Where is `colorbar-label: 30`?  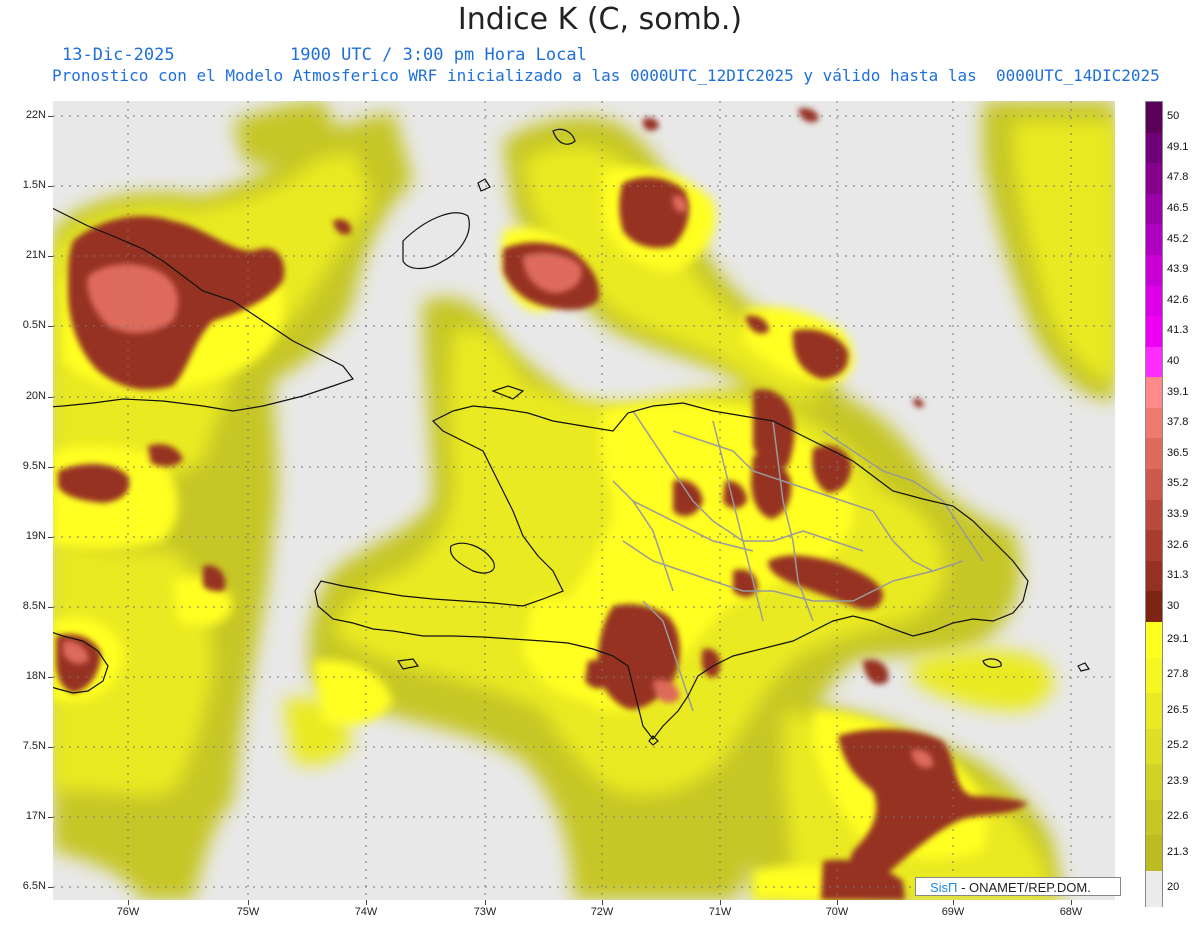 colorbar-label: 30 is located at coordinates (1173, 605).